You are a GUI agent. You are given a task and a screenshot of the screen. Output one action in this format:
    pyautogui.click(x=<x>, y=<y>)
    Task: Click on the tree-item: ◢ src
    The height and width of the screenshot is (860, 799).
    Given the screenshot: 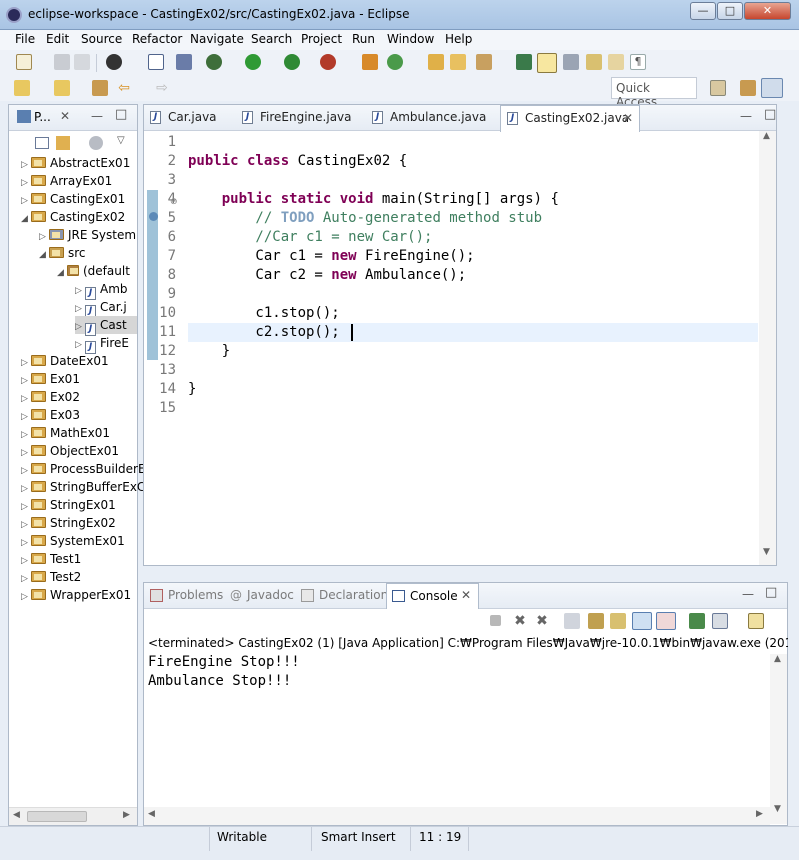 What is the action you would take?
    pyautogui.click(x=62, y=253)
    